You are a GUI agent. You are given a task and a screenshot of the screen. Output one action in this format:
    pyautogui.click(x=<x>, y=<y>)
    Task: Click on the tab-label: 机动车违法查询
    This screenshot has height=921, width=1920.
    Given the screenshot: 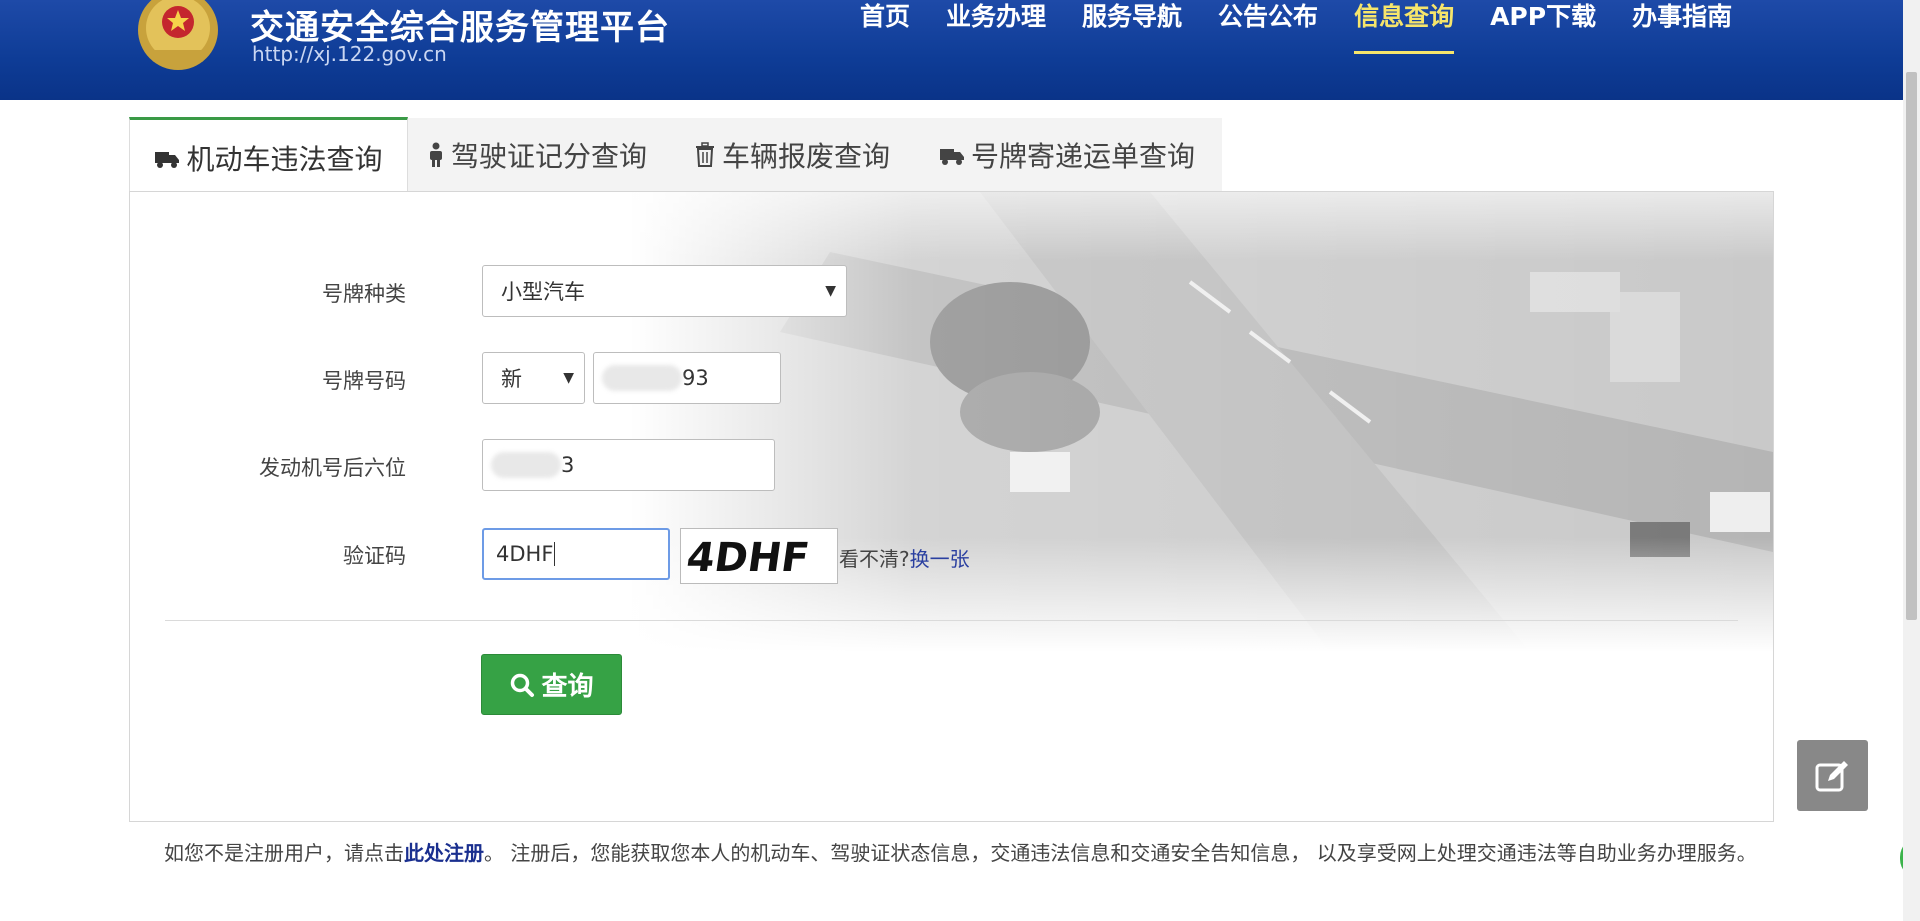 What is the action you would take?
    pyautogui.click(x=284, y=159)
    